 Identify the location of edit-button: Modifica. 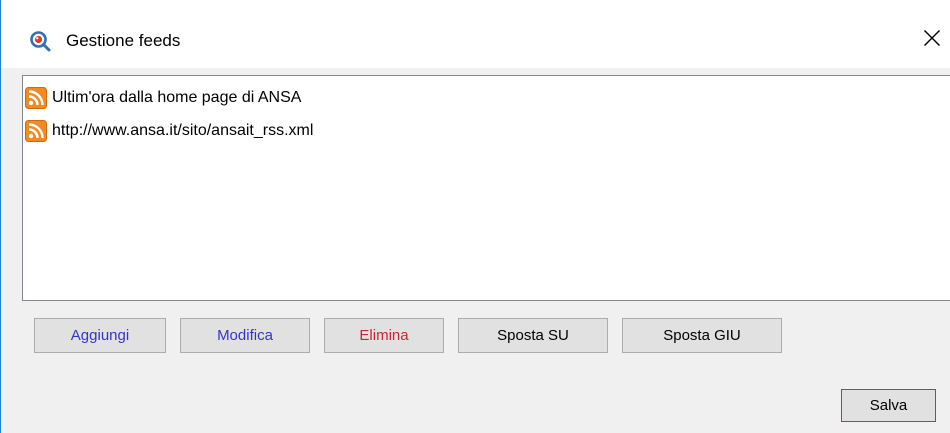
(245, 335).